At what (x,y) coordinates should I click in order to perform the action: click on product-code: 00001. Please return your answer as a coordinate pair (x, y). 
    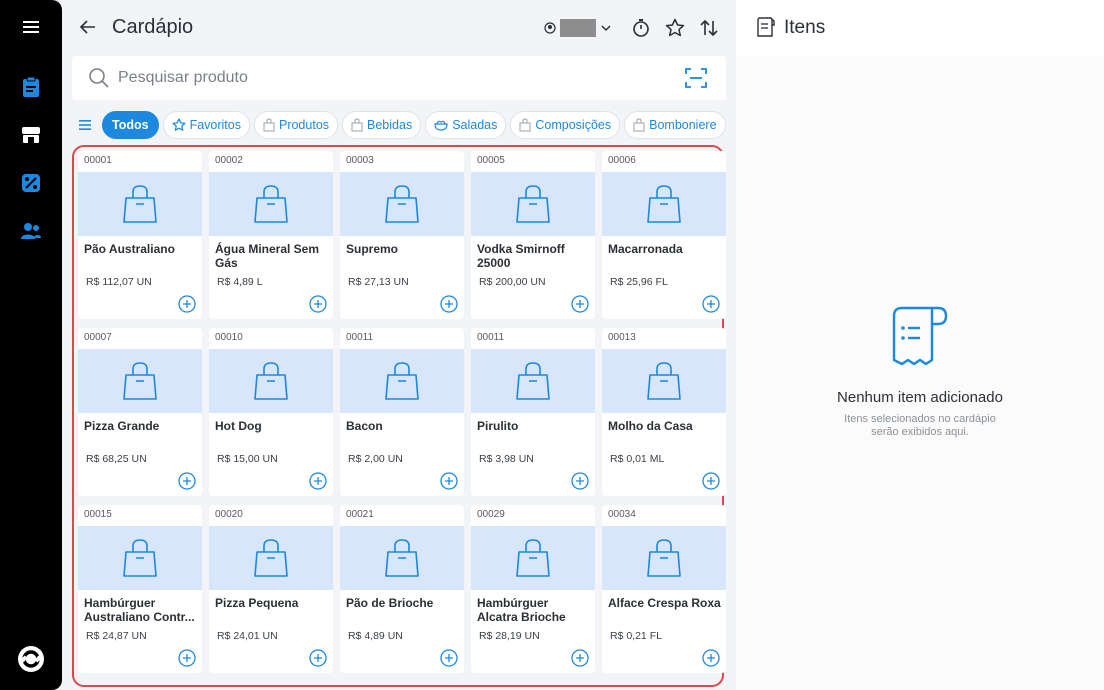
    Looking at the image, I should click on (98, 160).